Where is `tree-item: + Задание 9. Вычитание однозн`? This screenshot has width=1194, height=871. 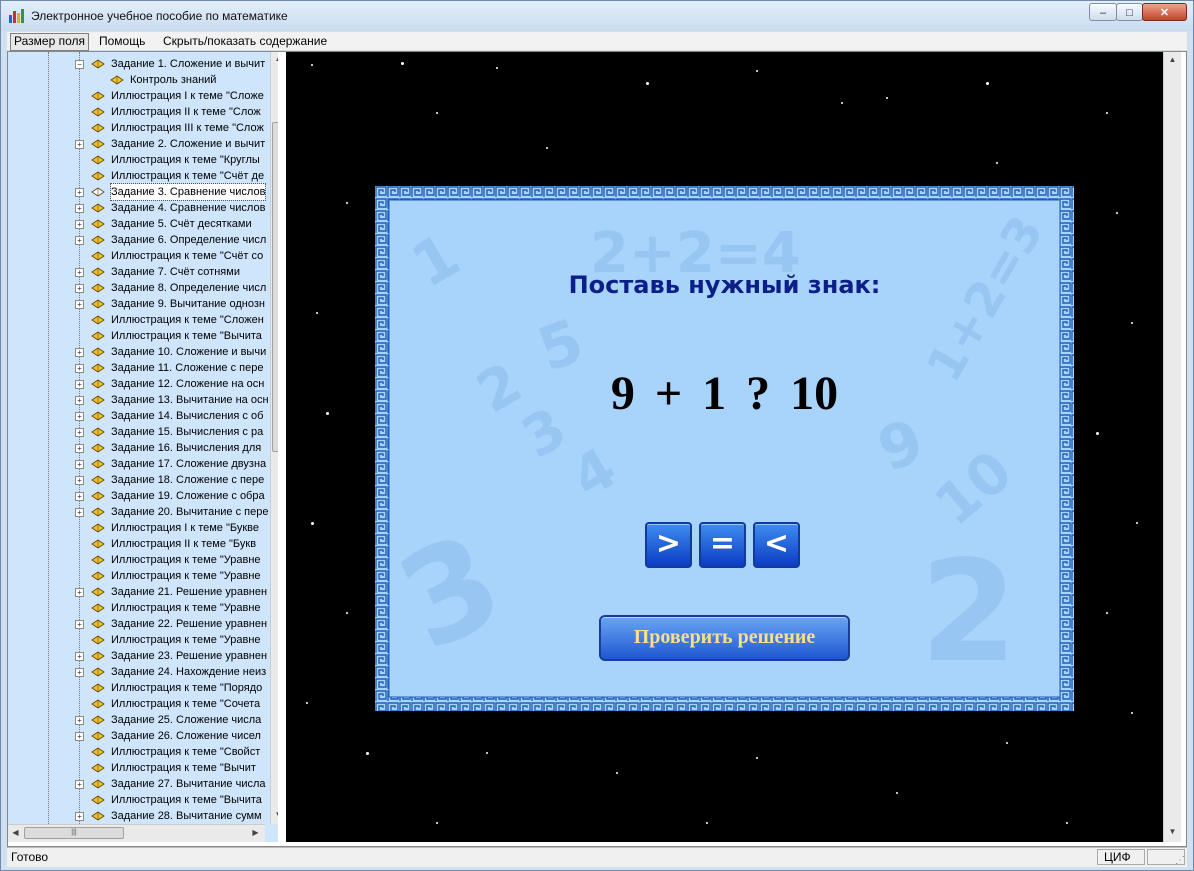
tree-item: + Задание 9. Вычитание однозн is located at coordinates (139, 304).